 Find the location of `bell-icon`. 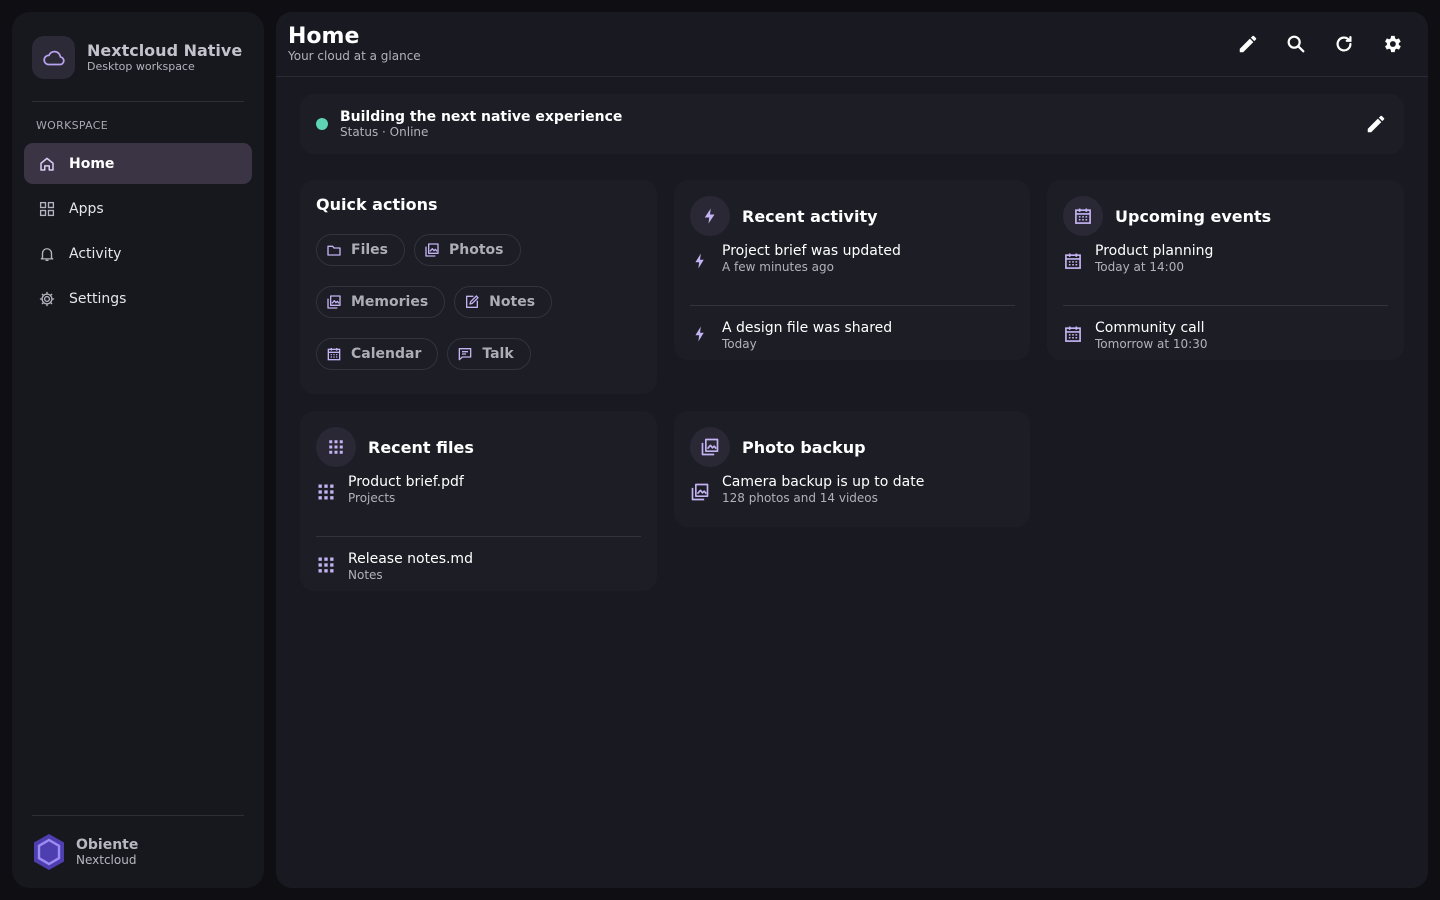

bell-icon is located at coordinates (47, 254).